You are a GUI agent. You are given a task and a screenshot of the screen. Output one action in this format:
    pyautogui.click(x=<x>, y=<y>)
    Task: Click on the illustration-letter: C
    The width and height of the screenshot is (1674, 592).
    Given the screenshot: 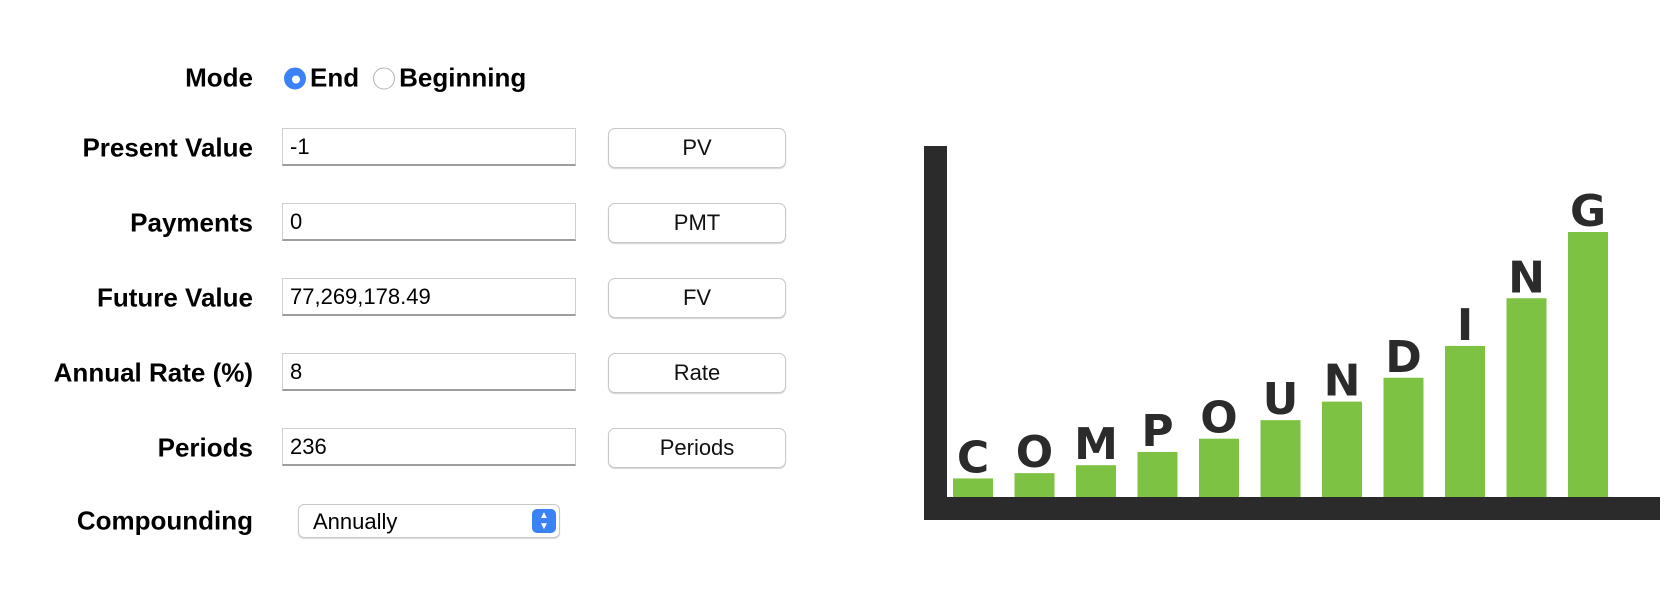 What is the action you would take?
    pyautogui.click(x=973, y=457)
    